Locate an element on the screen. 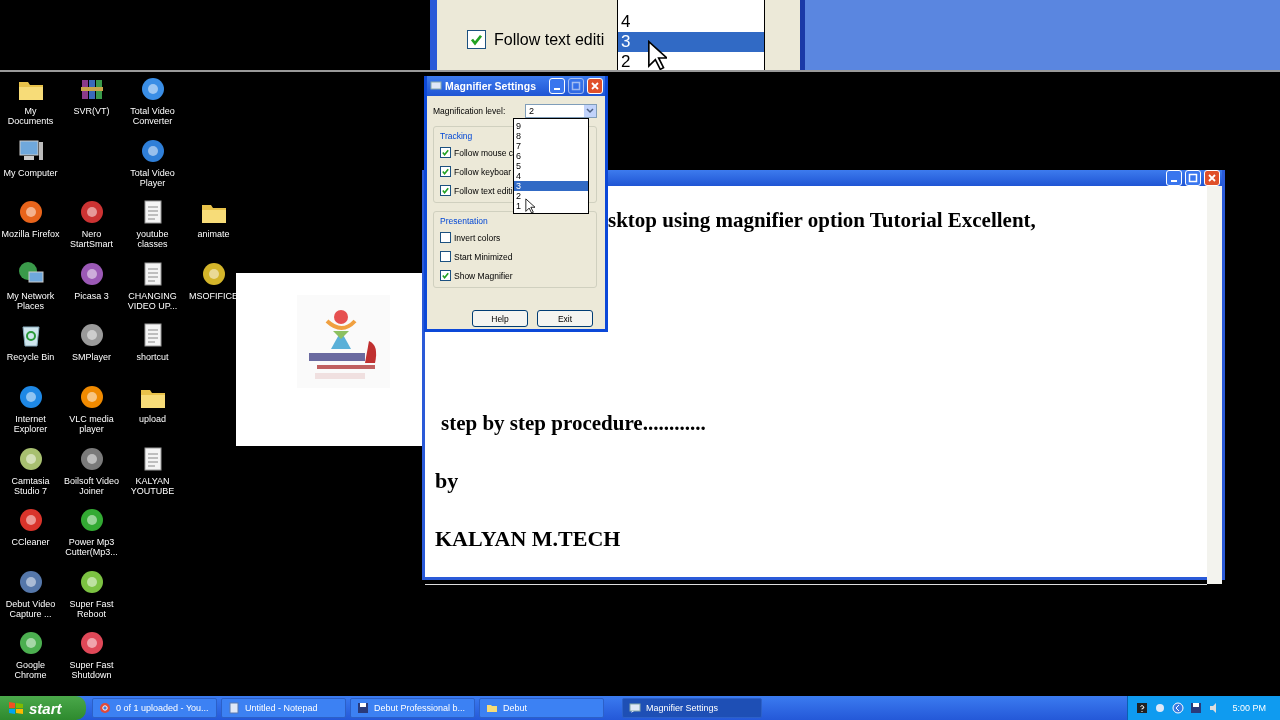  taskbar-button: Untitled - Notepad is located at coordinates (283, 708).